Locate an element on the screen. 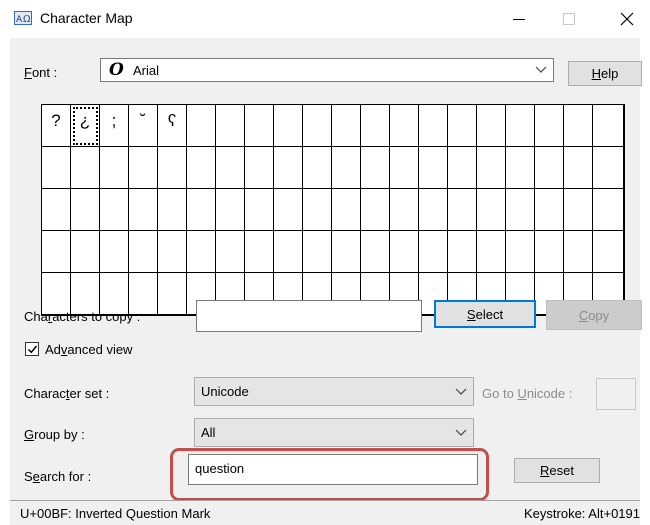  search-for-label: Search for : is located at coordinates (58, 476).